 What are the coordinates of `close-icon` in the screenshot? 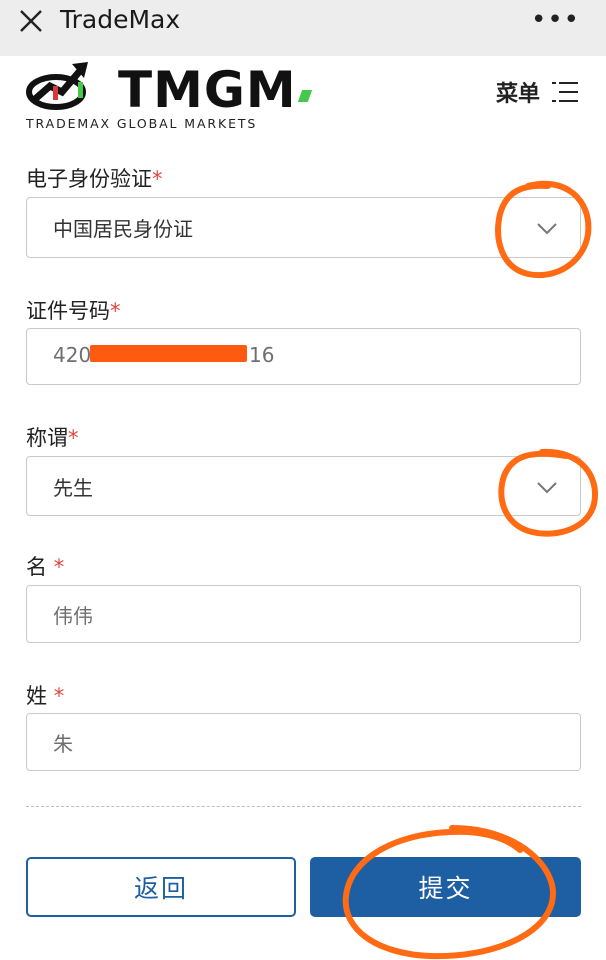 It's located at (31, 21).